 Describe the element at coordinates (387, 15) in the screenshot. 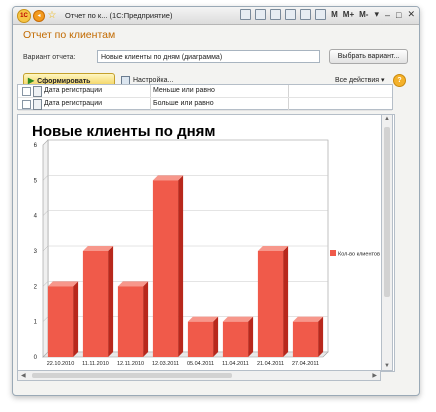

I see `minimize-icon: –` at that location.